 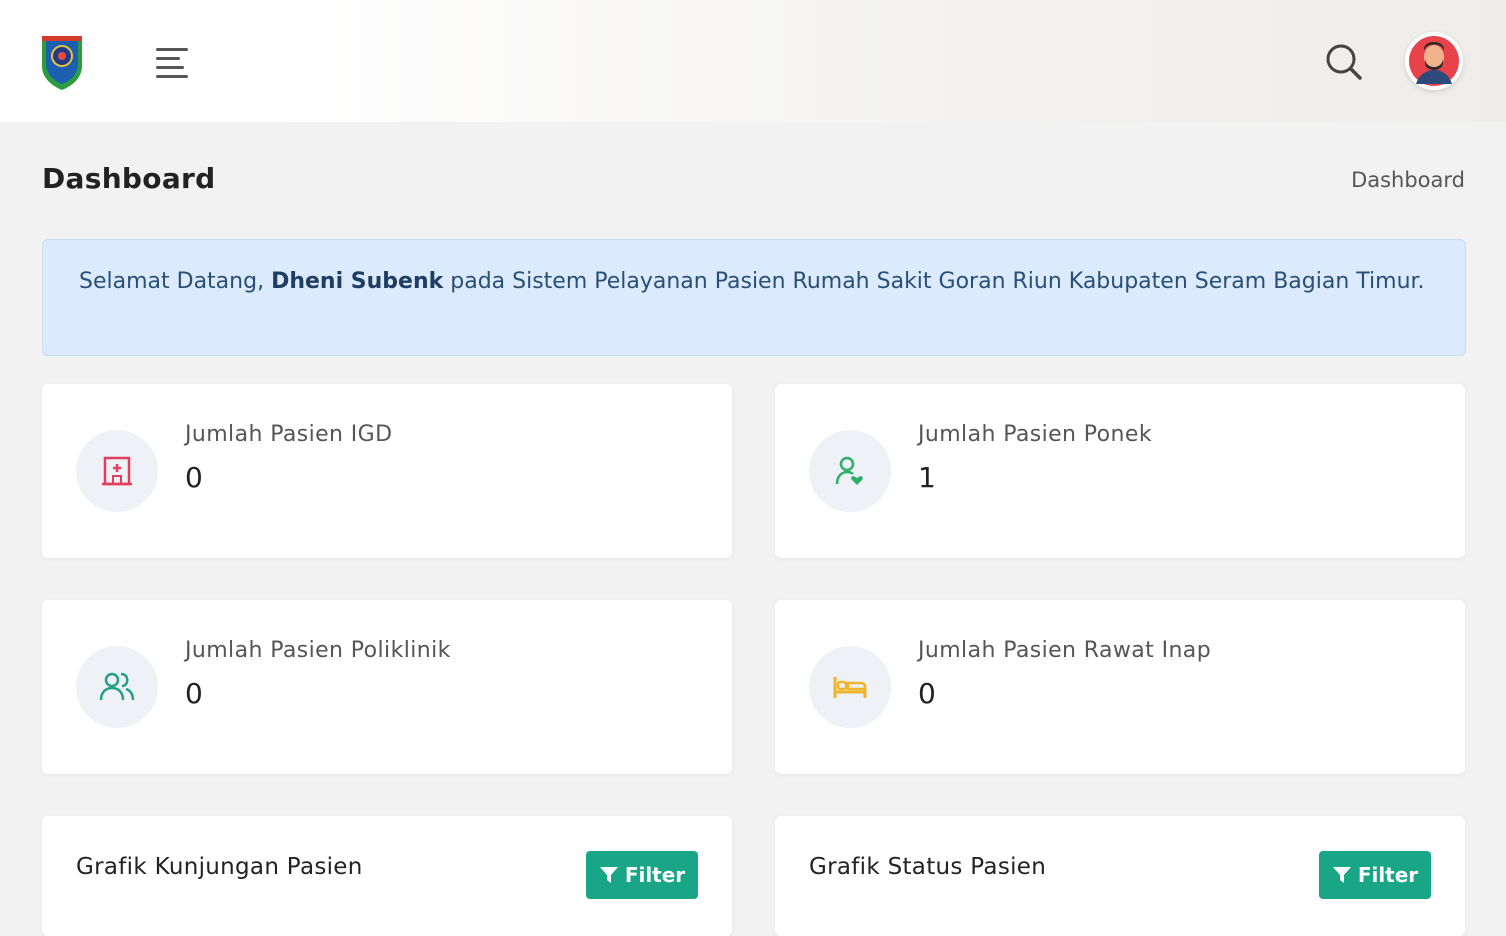 I want to click on bed-icon, so click(x=850, y=687).